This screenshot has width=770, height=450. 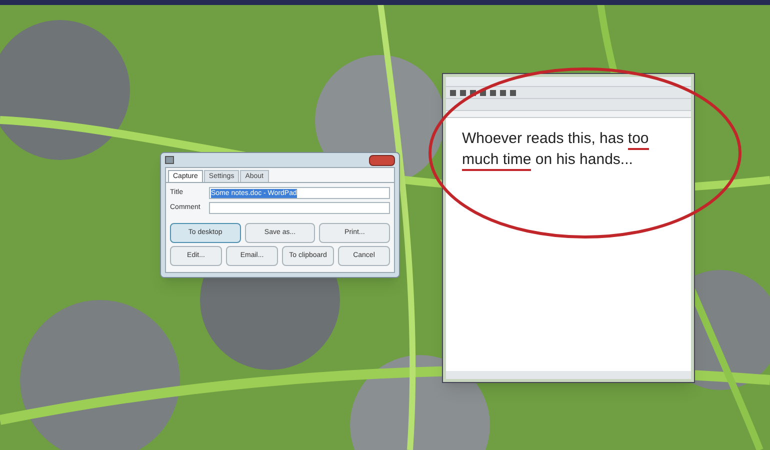 What do you see at coordinates (299, 208) in the screenshot?
I see `text-field` at bounding box center [299, 208].